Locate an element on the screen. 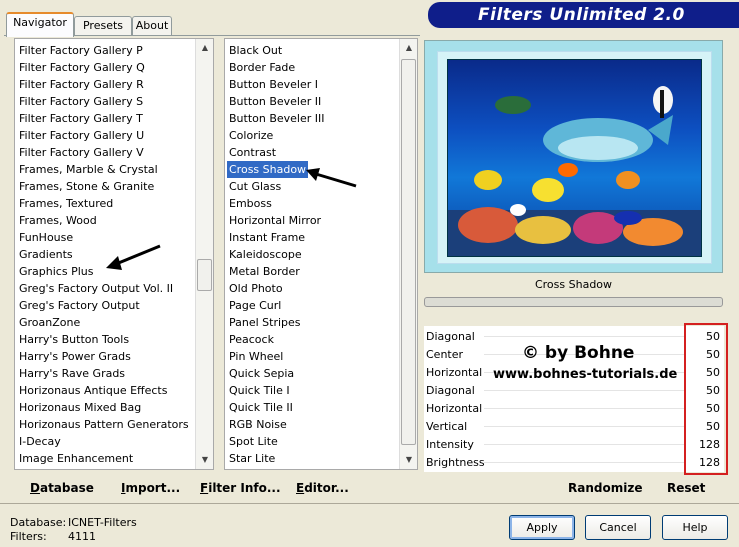  filter-list-item: Panel Stripes is located at coordinates (265, 322).